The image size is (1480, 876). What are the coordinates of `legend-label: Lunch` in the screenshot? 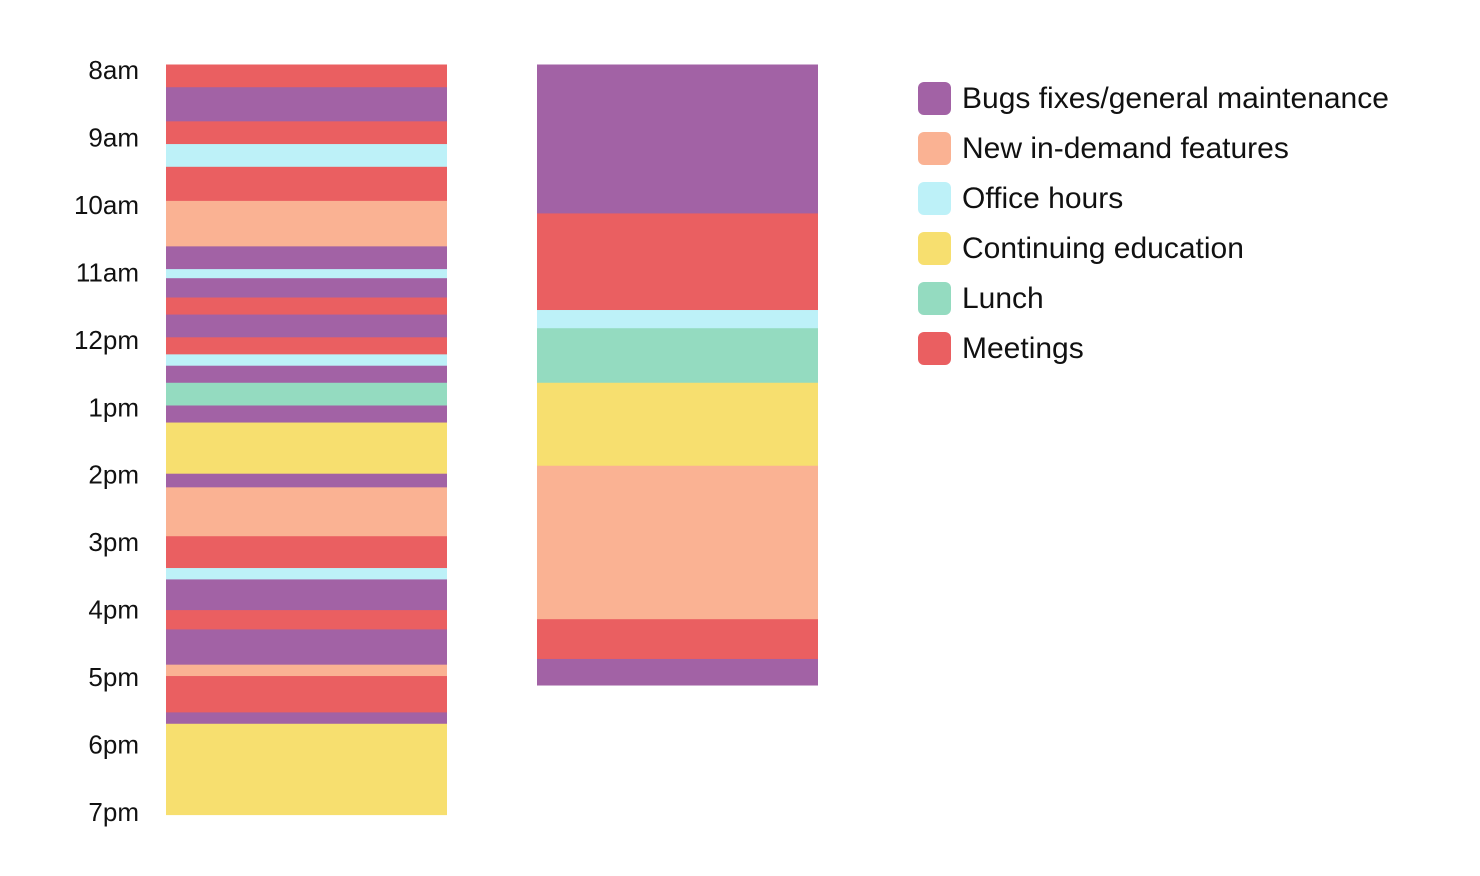 It's located at (1003, 298).